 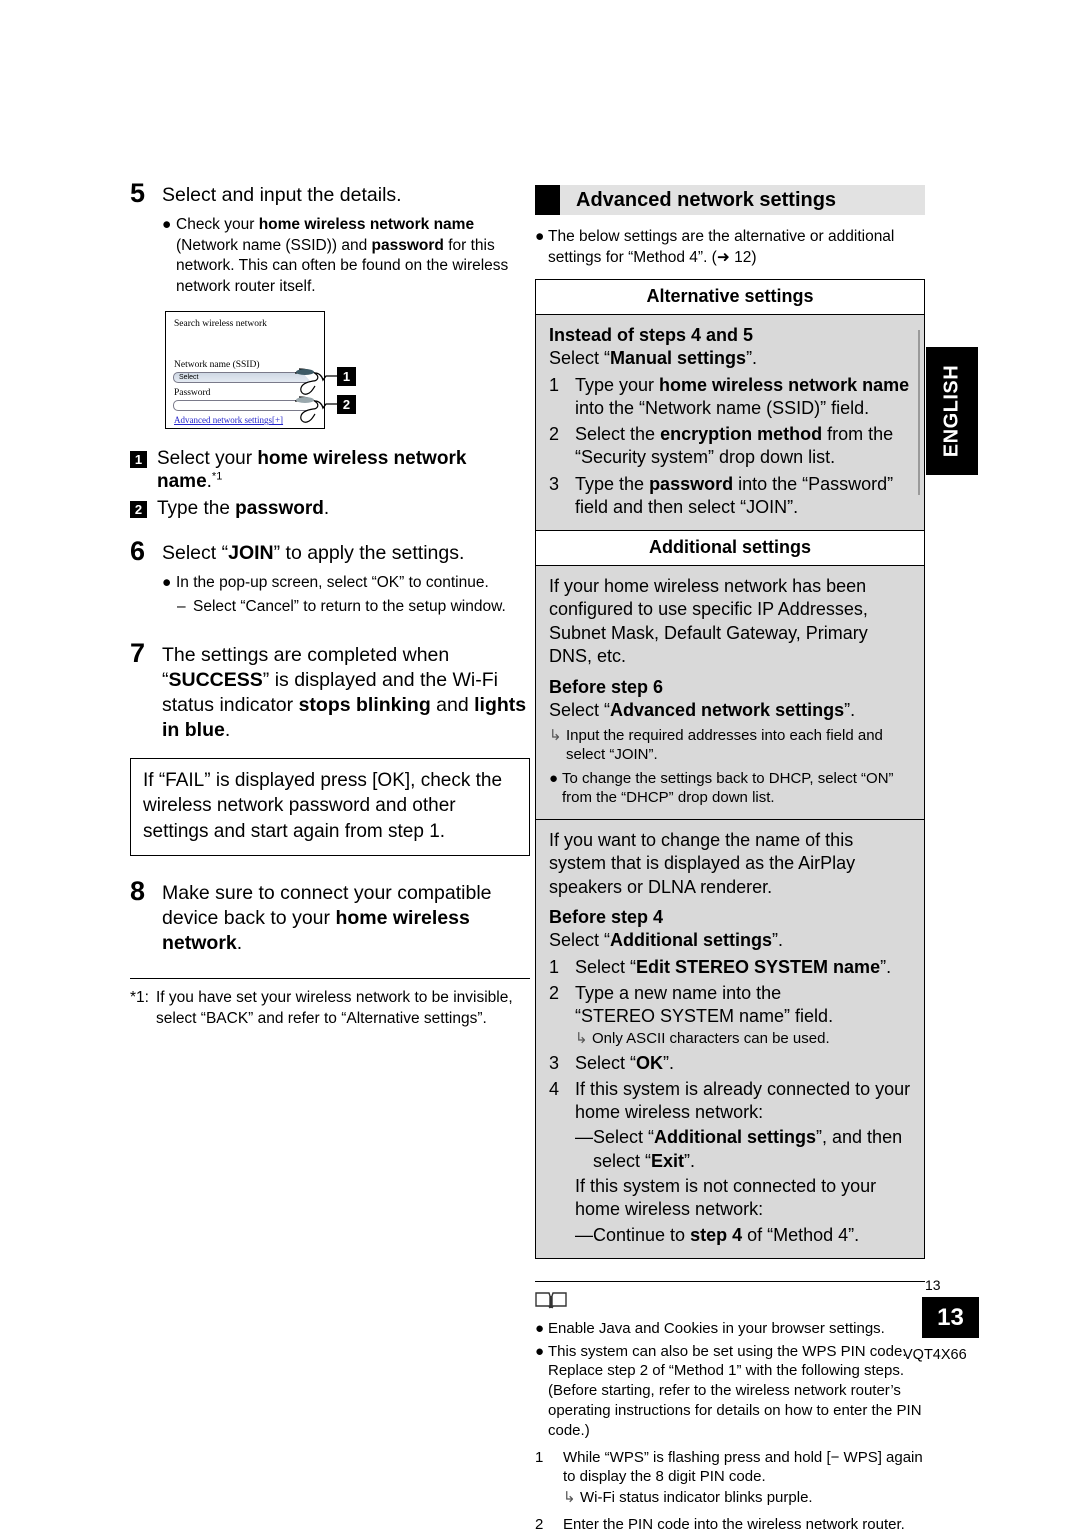 I want to click on diagram-advanced-settings-link: Advanced network settings[+], so click(x=228, y=420).